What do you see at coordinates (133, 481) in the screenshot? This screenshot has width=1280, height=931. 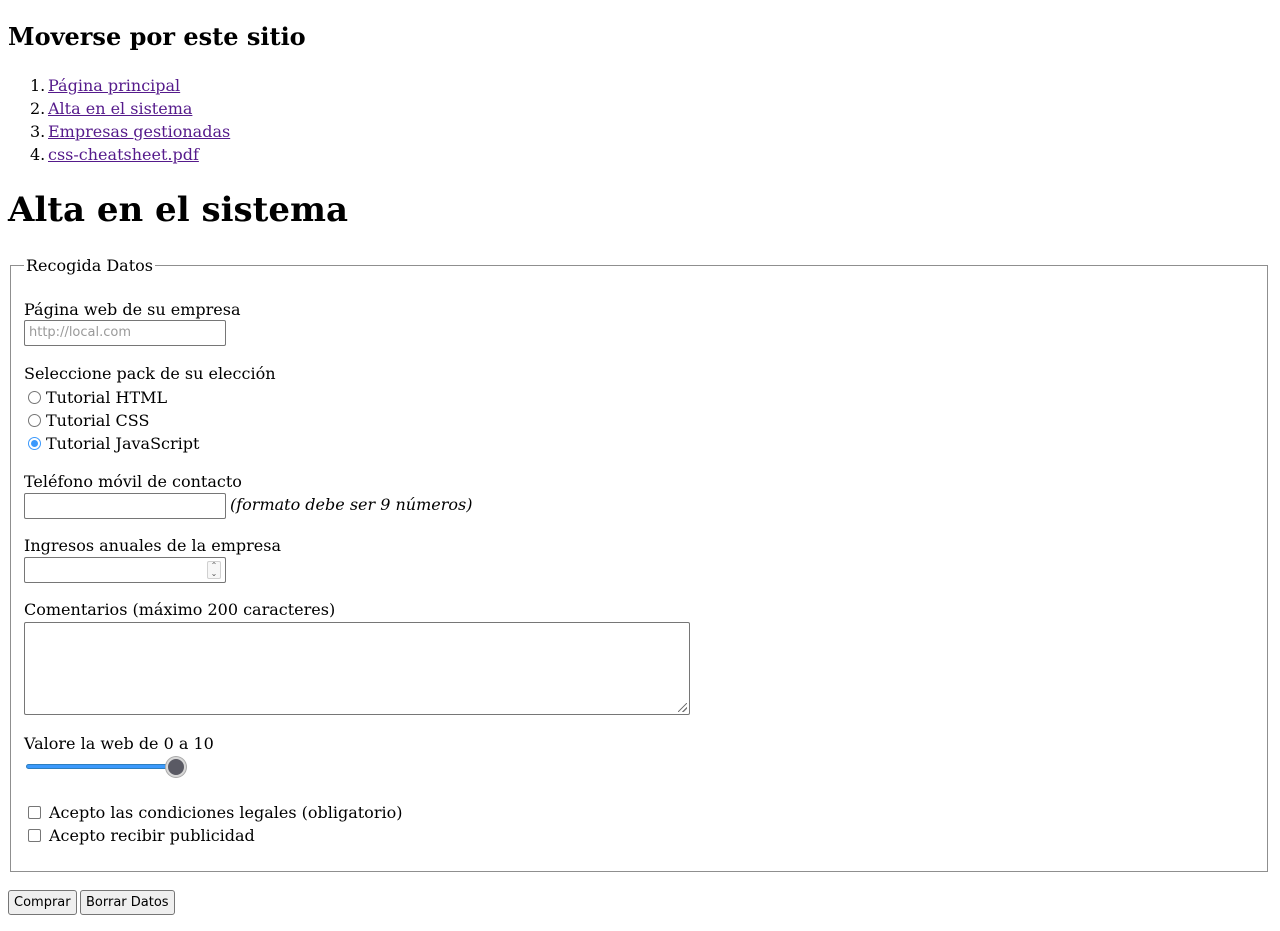 I see `phone-label: Teléfono móvil de contacto` at bounding box center [133, 481].